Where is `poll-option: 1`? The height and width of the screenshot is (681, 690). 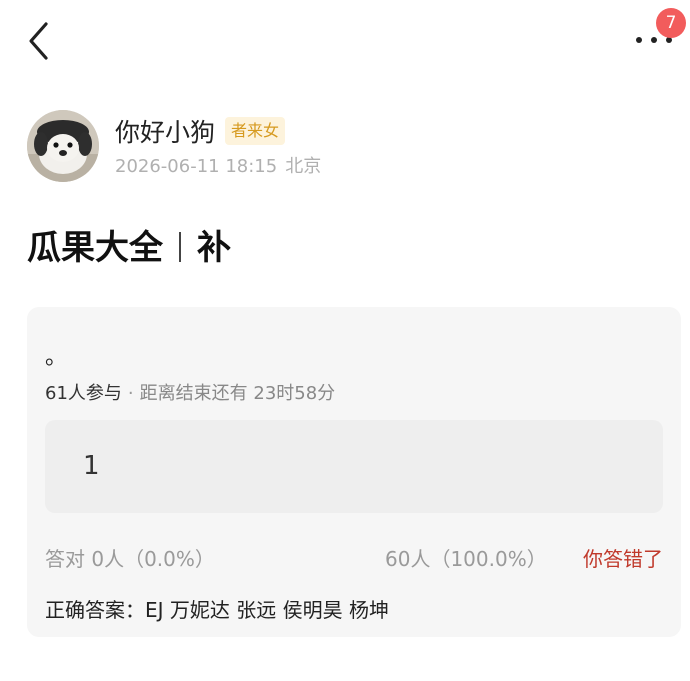
poll-option: 1 is located at coordinates (354, 466).